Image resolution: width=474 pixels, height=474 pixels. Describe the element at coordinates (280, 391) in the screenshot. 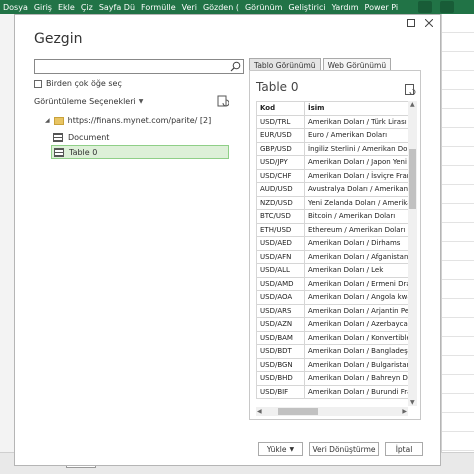

I see `table-cell-code: USD/BIF` at that location.